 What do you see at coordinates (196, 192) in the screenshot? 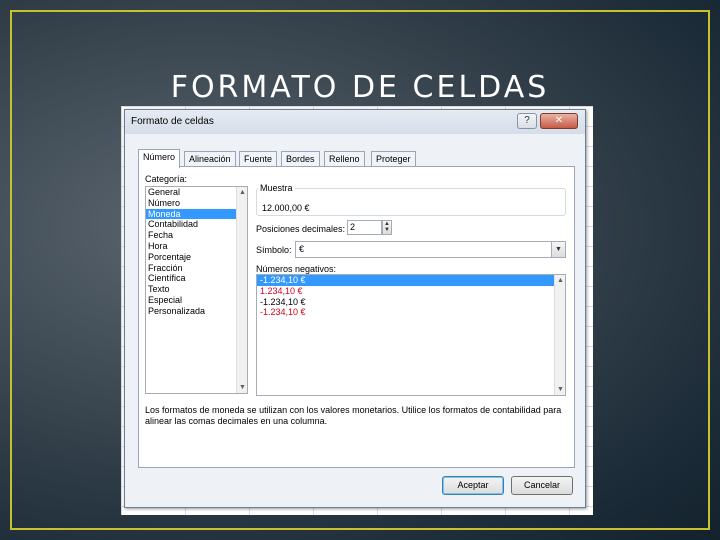
I see `category-item: General` at bounding box center [196, 192].